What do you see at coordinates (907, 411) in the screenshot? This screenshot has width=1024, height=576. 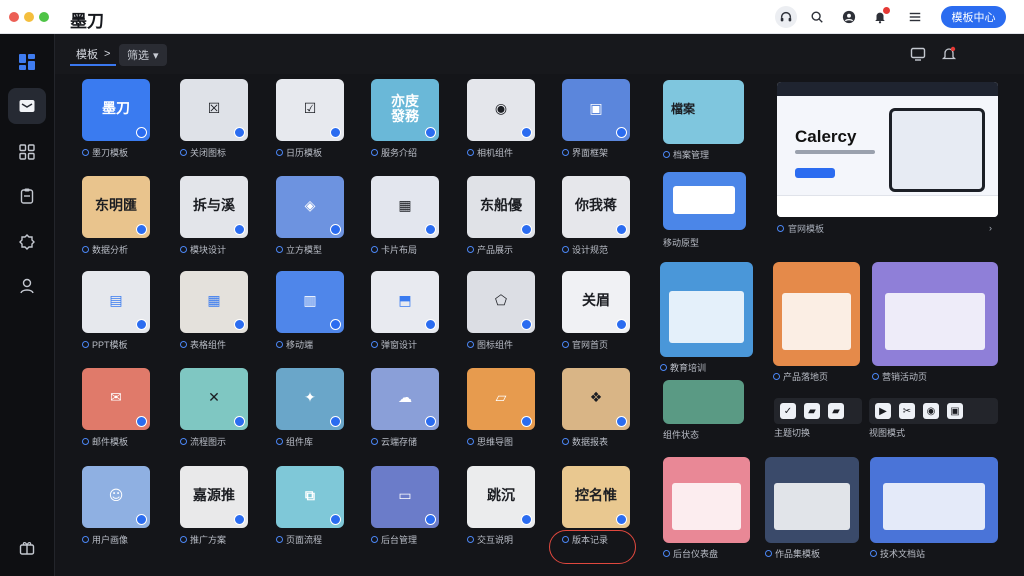 I see `toolbar-button: ✂` at bounding box center [907, 411].